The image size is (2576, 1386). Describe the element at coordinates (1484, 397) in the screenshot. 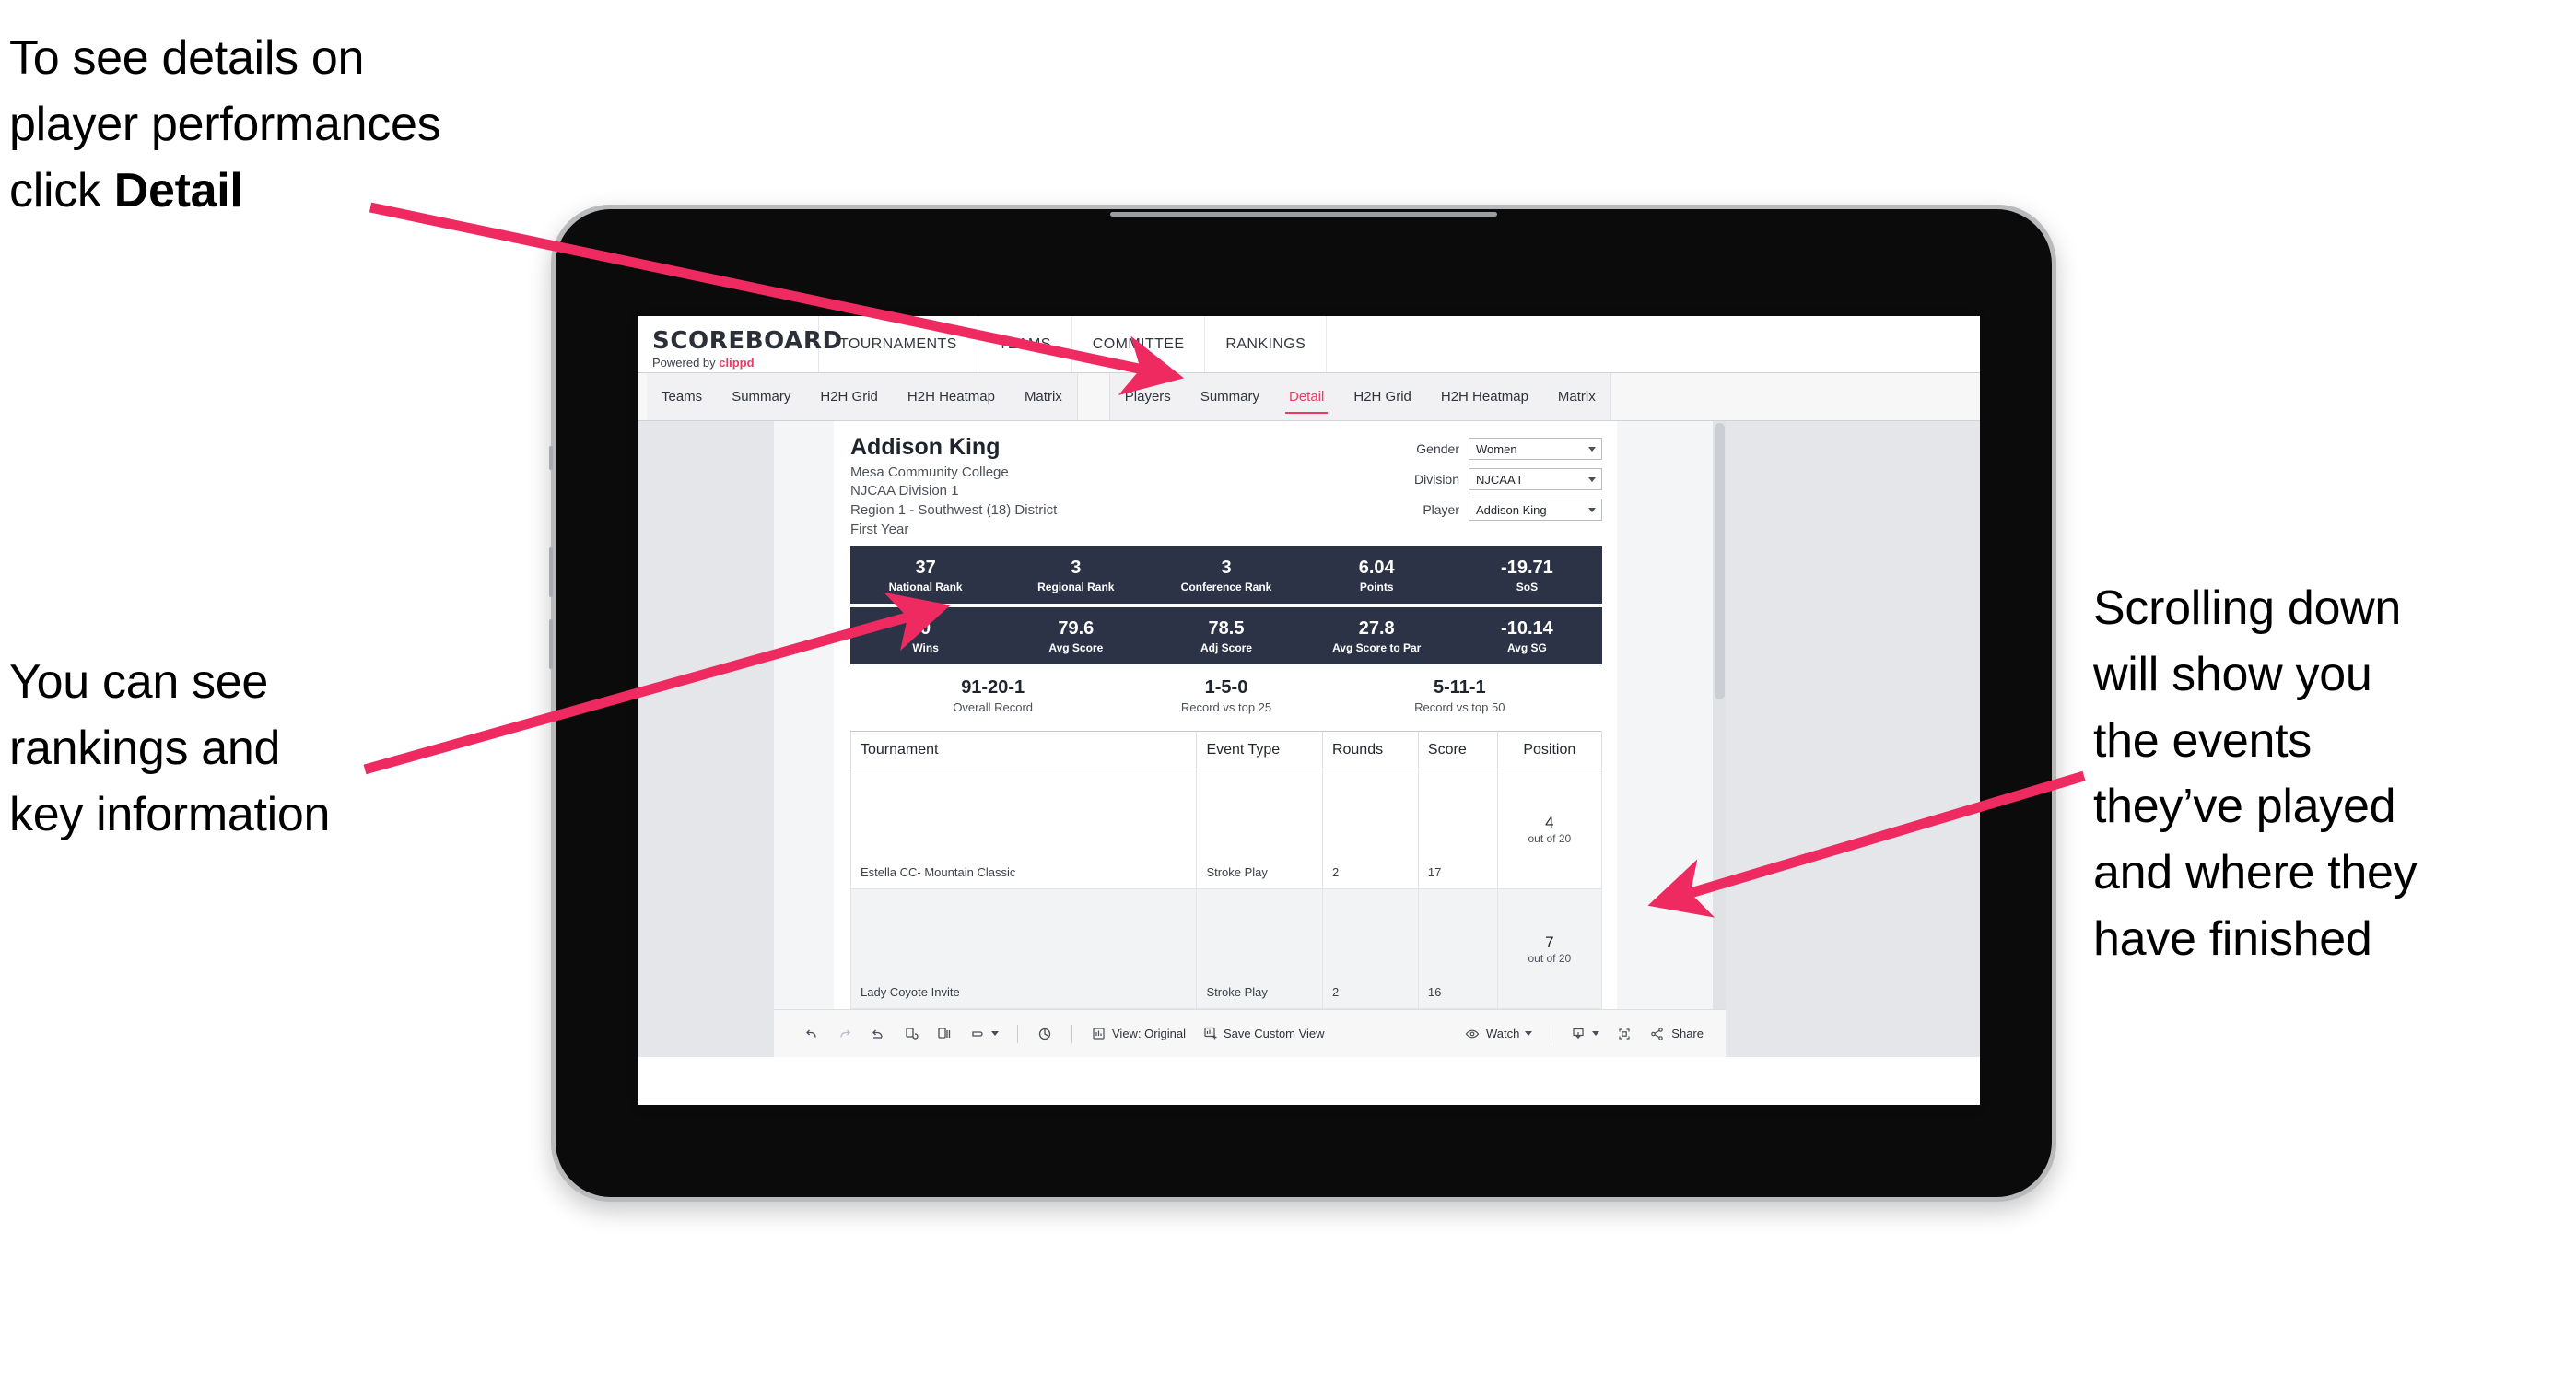

I see `tab-players-h2h-heatmap: H2H Heatmap` at that location.